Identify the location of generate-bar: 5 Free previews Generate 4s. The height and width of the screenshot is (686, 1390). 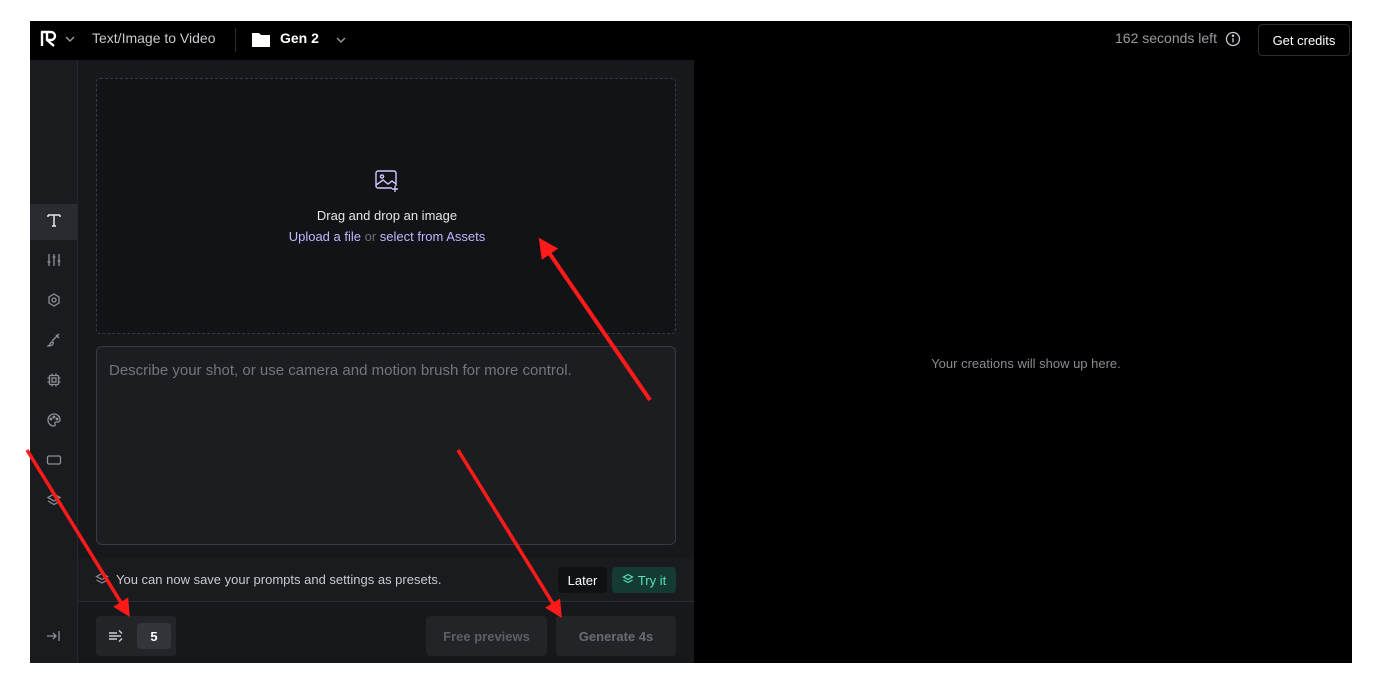
(386, 633).